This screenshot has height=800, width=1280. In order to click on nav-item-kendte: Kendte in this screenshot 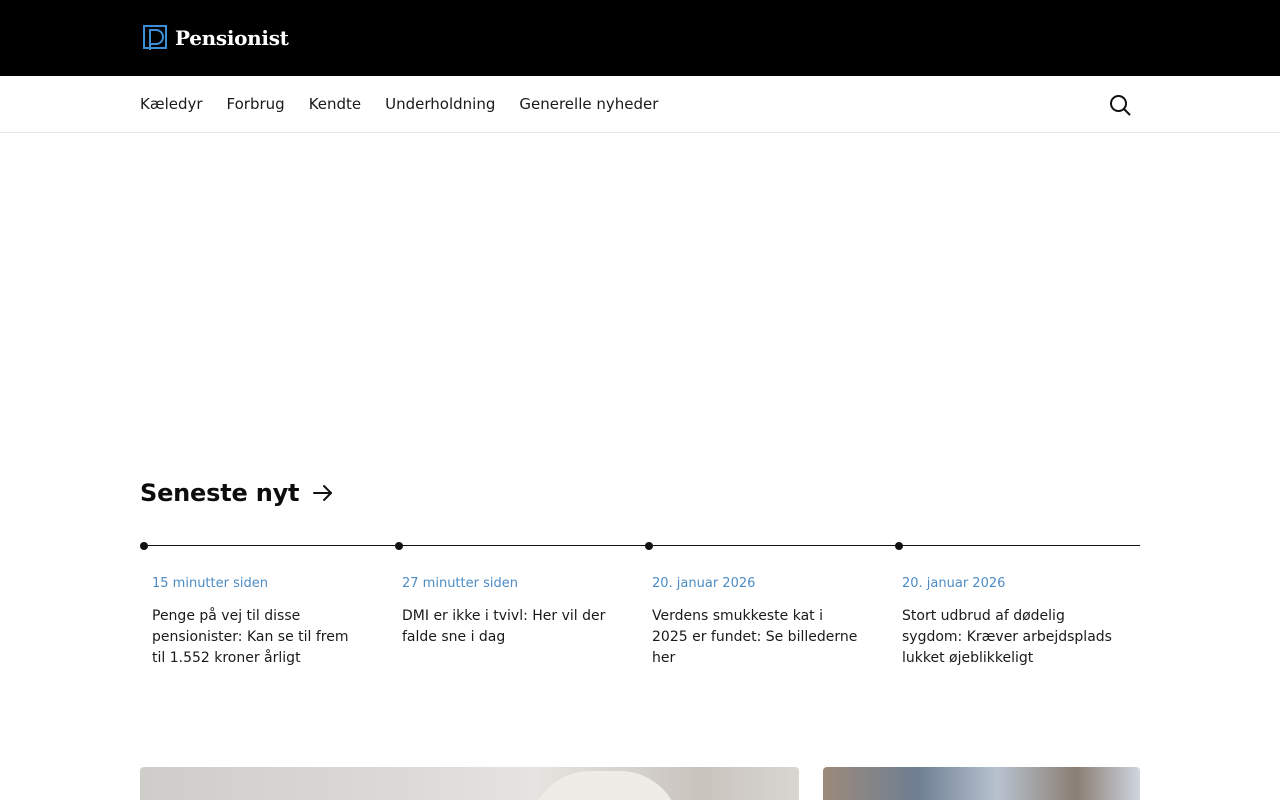, I will do `click(335, 104)`.